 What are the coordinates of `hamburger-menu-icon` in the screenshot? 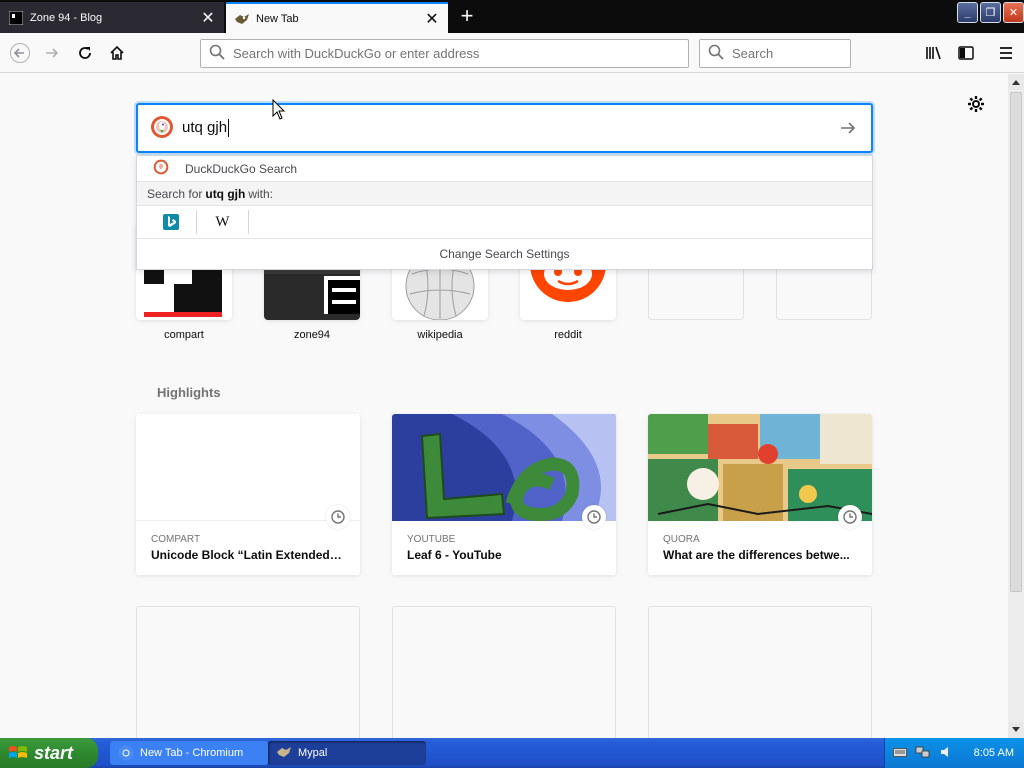 It's located at (1006, 53).